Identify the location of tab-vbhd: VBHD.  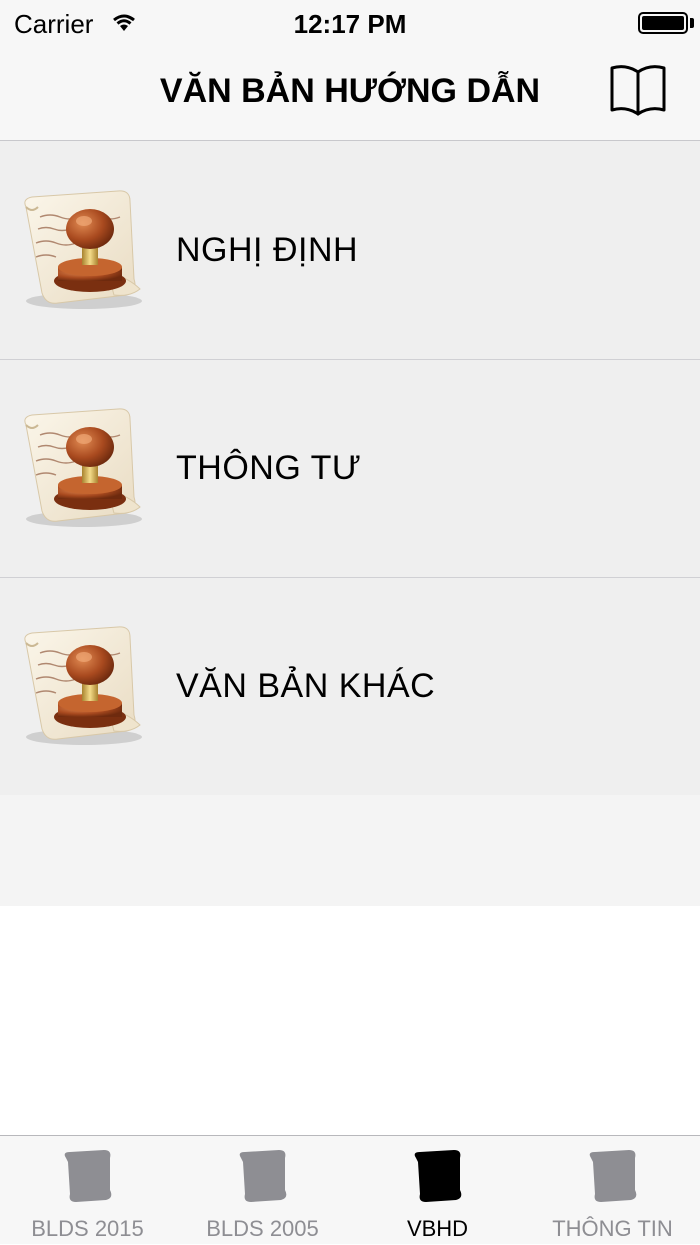
(437, 1190).